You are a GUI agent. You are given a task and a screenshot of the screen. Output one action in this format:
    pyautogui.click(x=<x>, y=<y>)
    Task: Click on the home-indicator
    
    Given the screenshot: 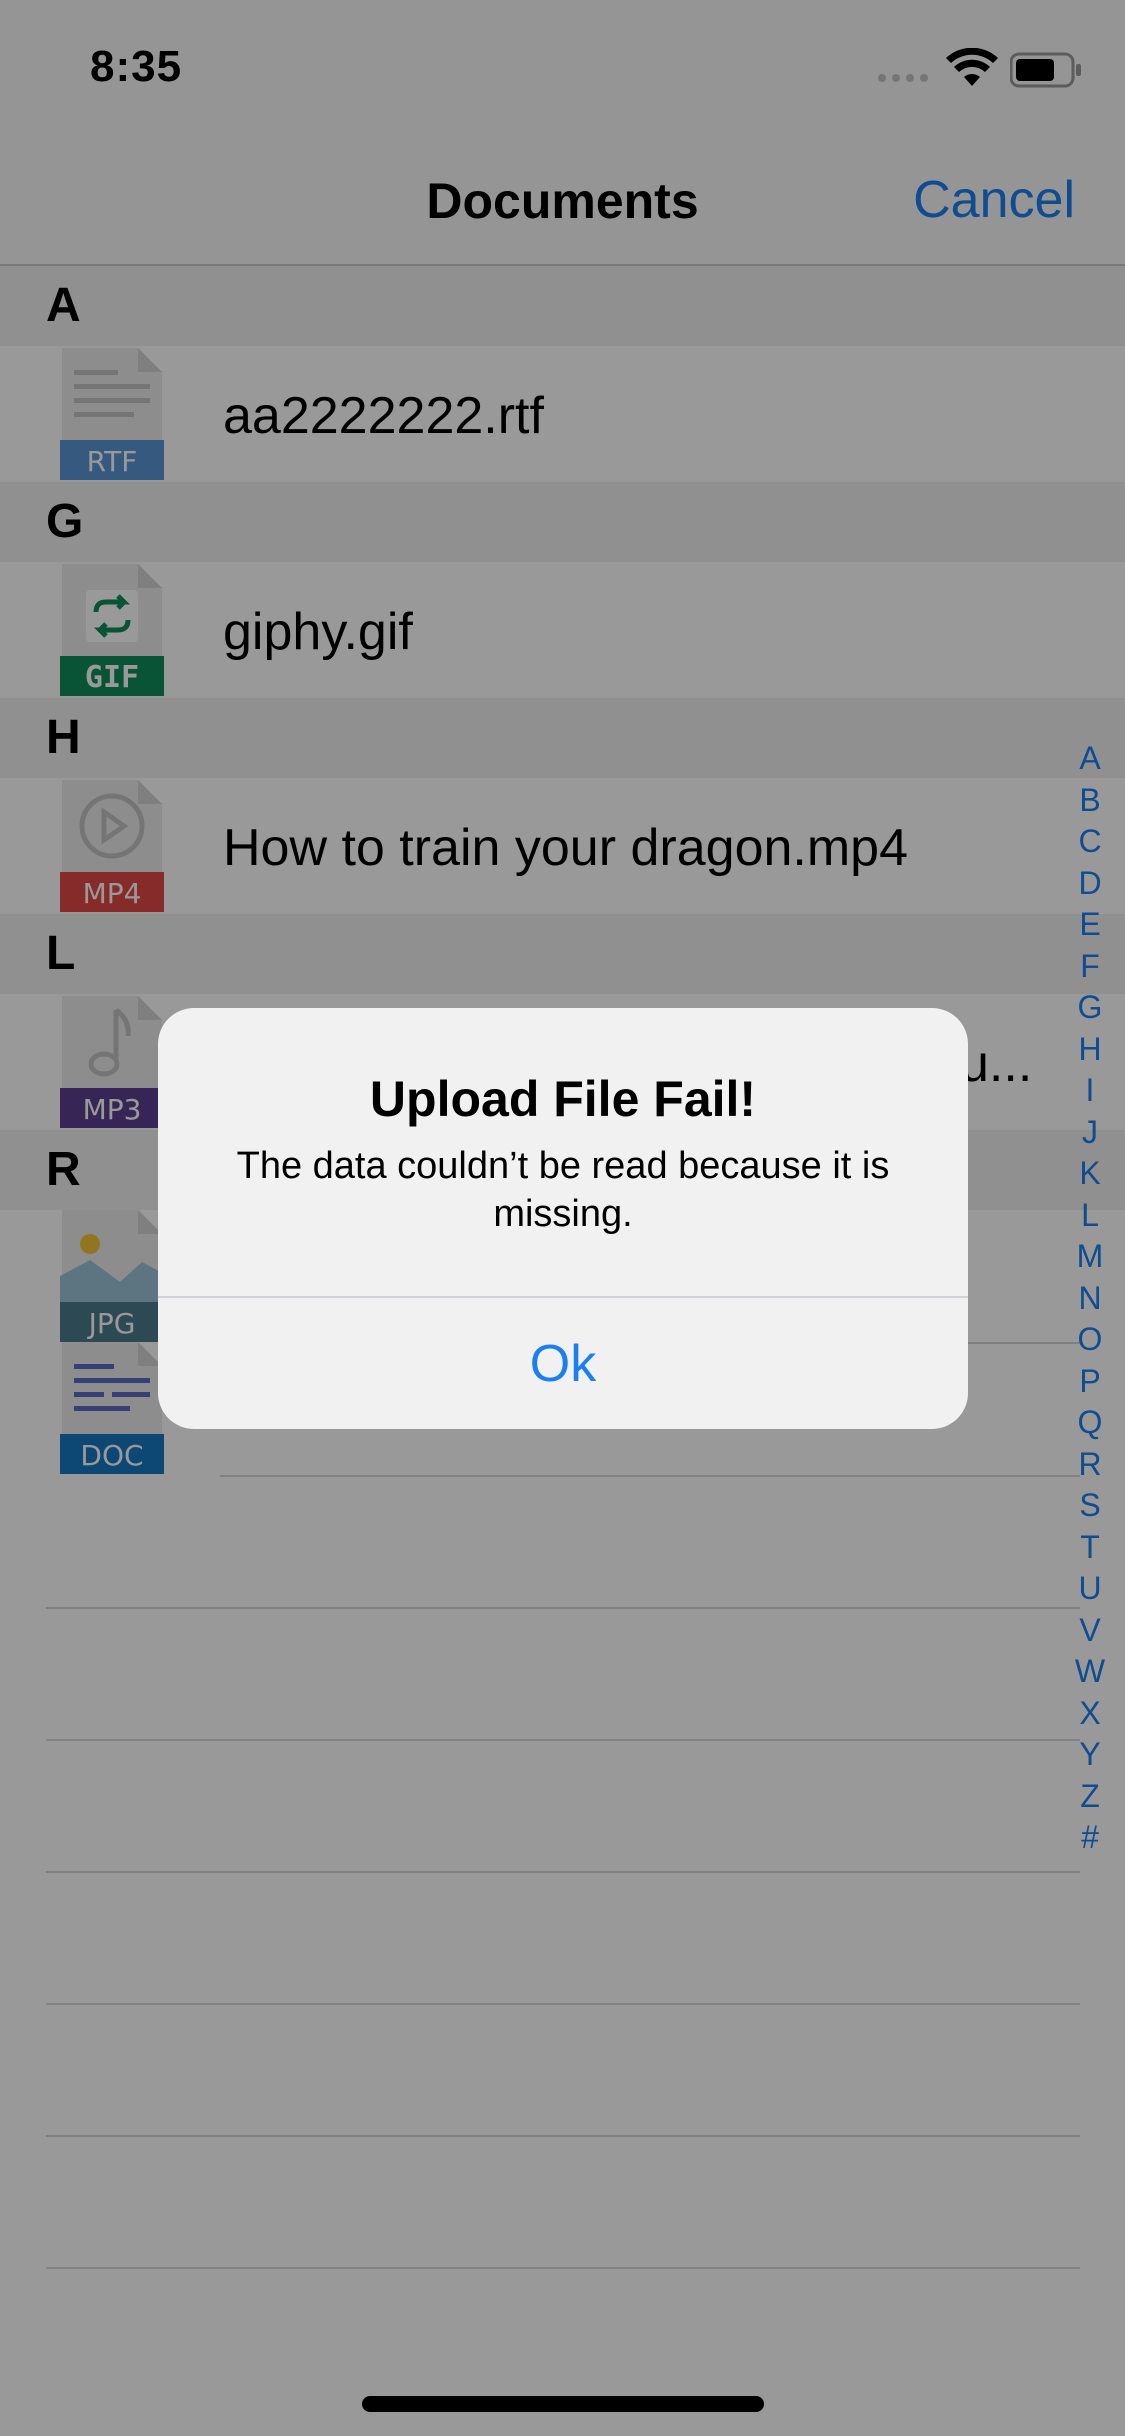 What is the action you would take?
    pyautogui.click(x=563, y=2404)
    